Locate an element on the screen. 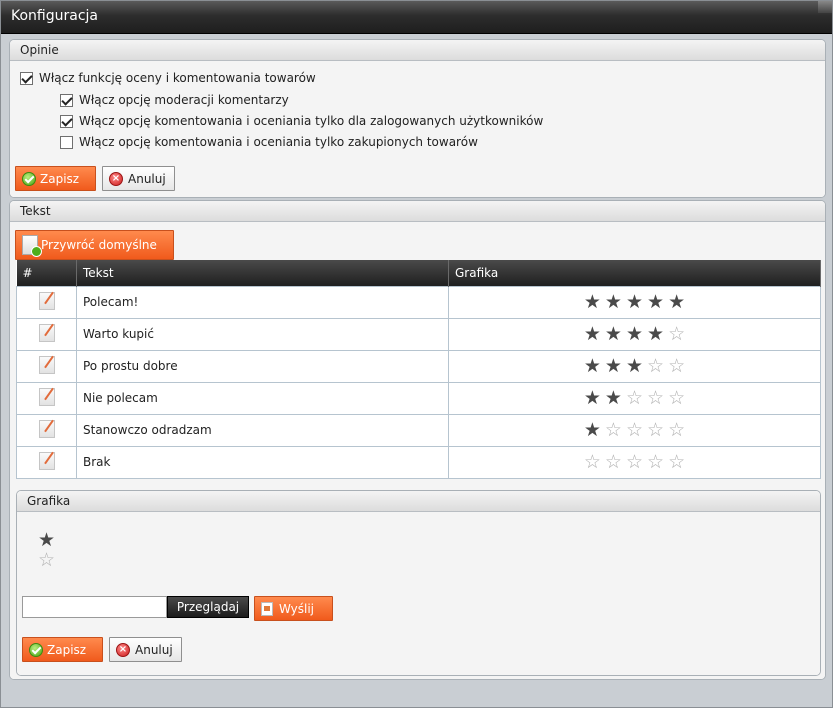 The width and height of the screenshot is (833, 708). row-stars-cell: ★ ★ ★ ★ ★ is located at coordinates (634, 302).